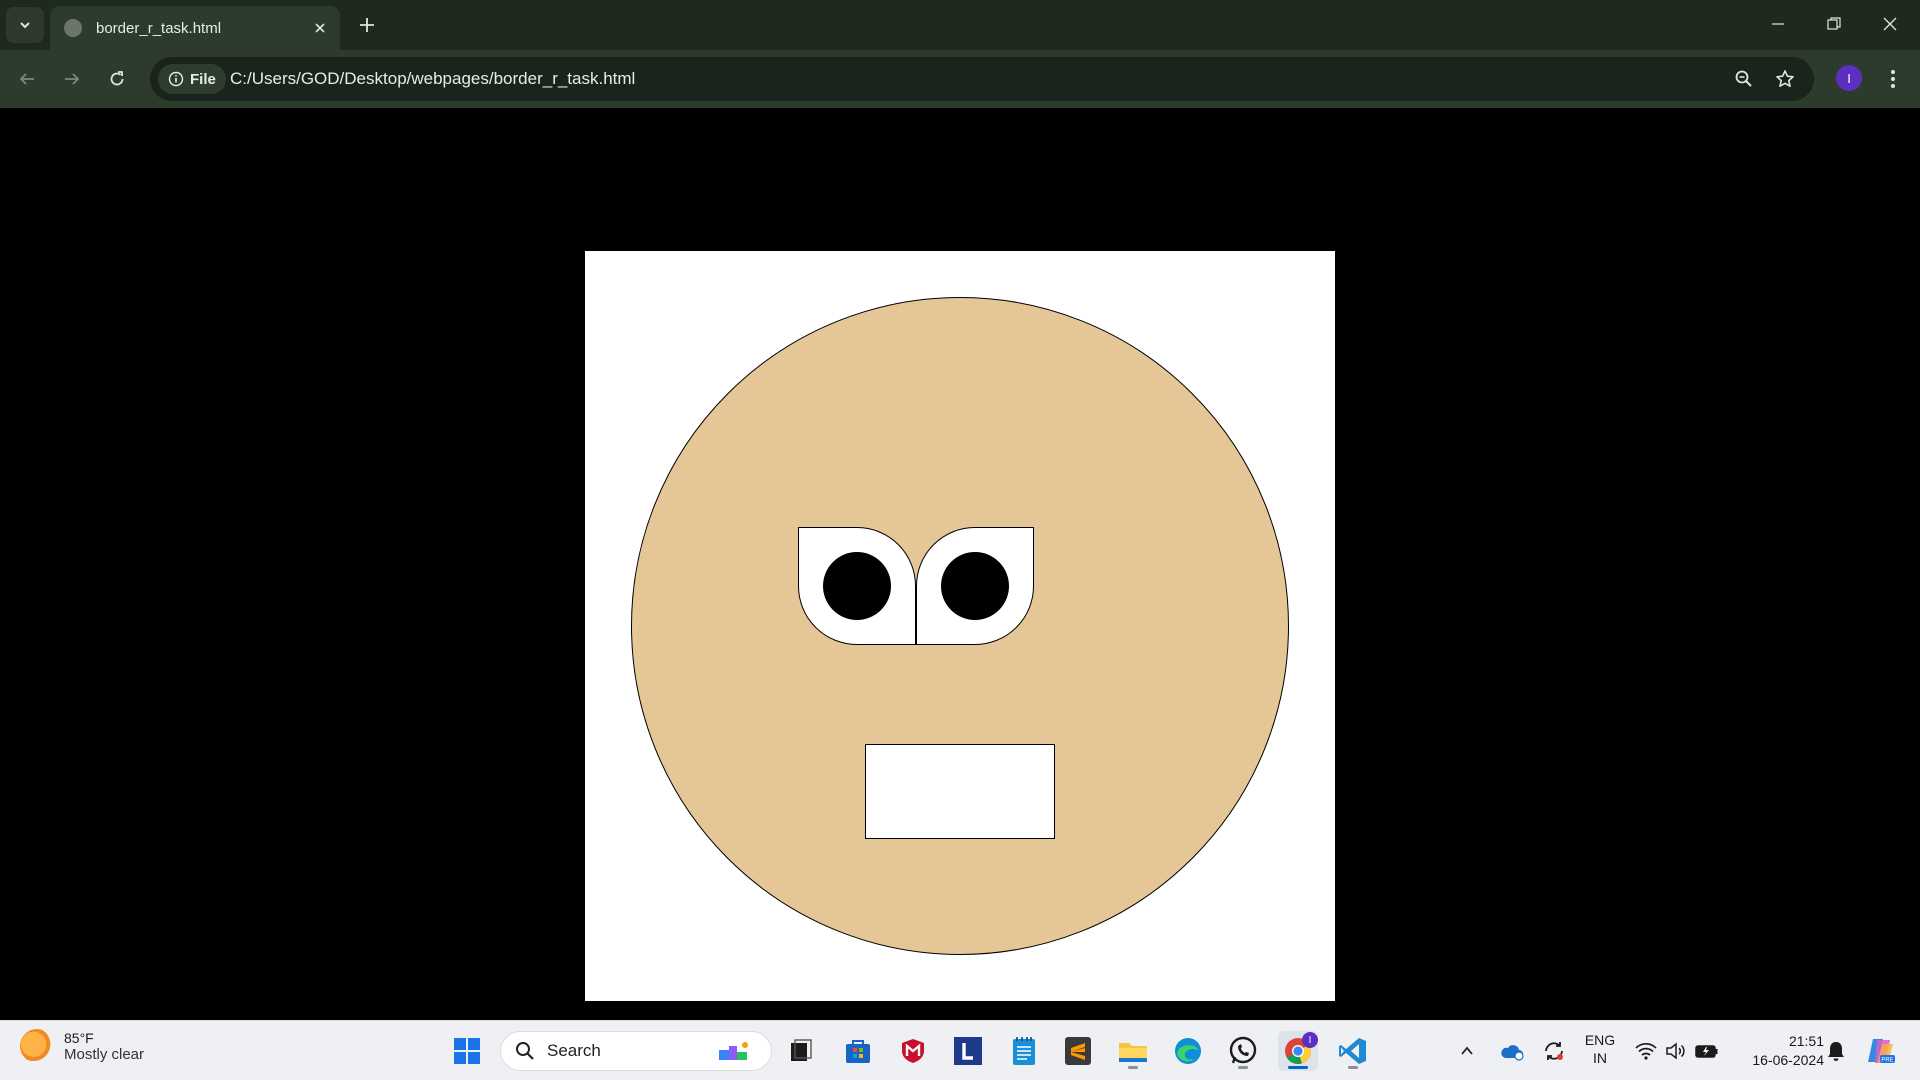  I want to click on tab-active: border_r_task.html, so click(195, 28).